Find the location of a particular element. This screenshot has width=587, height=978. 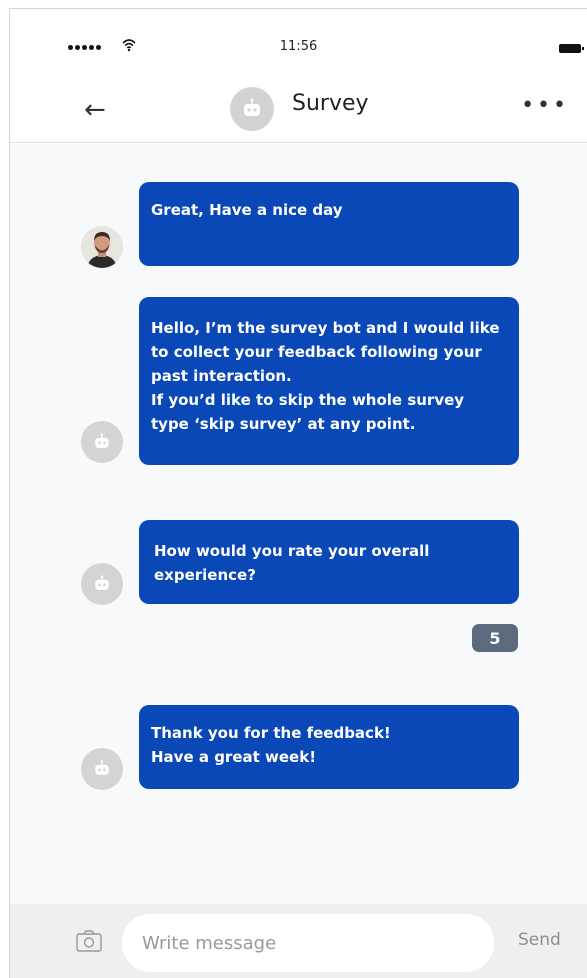

send-button: Send is located at coordinates (539, 940).